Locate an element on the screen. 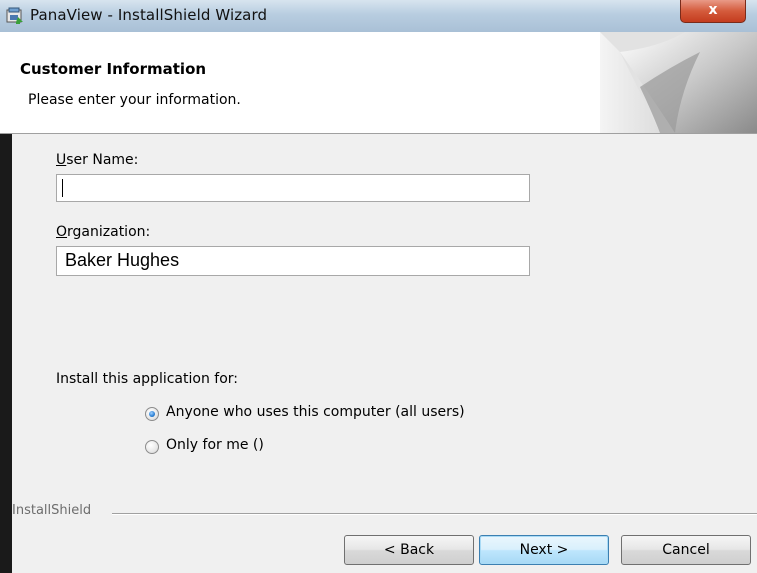 The width and height of the screenshot is (757, 573). cancel-button: Cancel is located at coordinates (686, 550).